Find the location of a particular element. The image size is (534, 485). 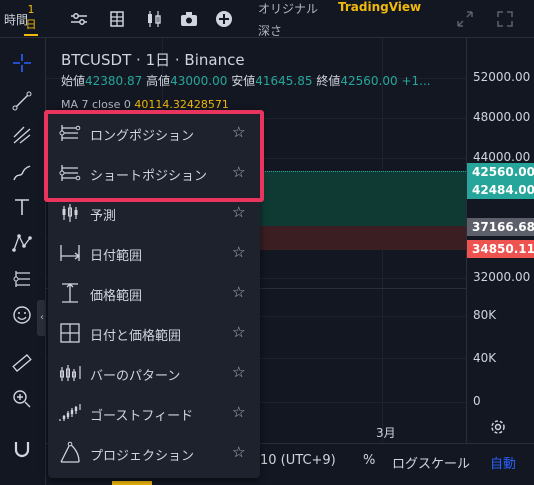

forecast-icon is located at coordinates (70, 213).